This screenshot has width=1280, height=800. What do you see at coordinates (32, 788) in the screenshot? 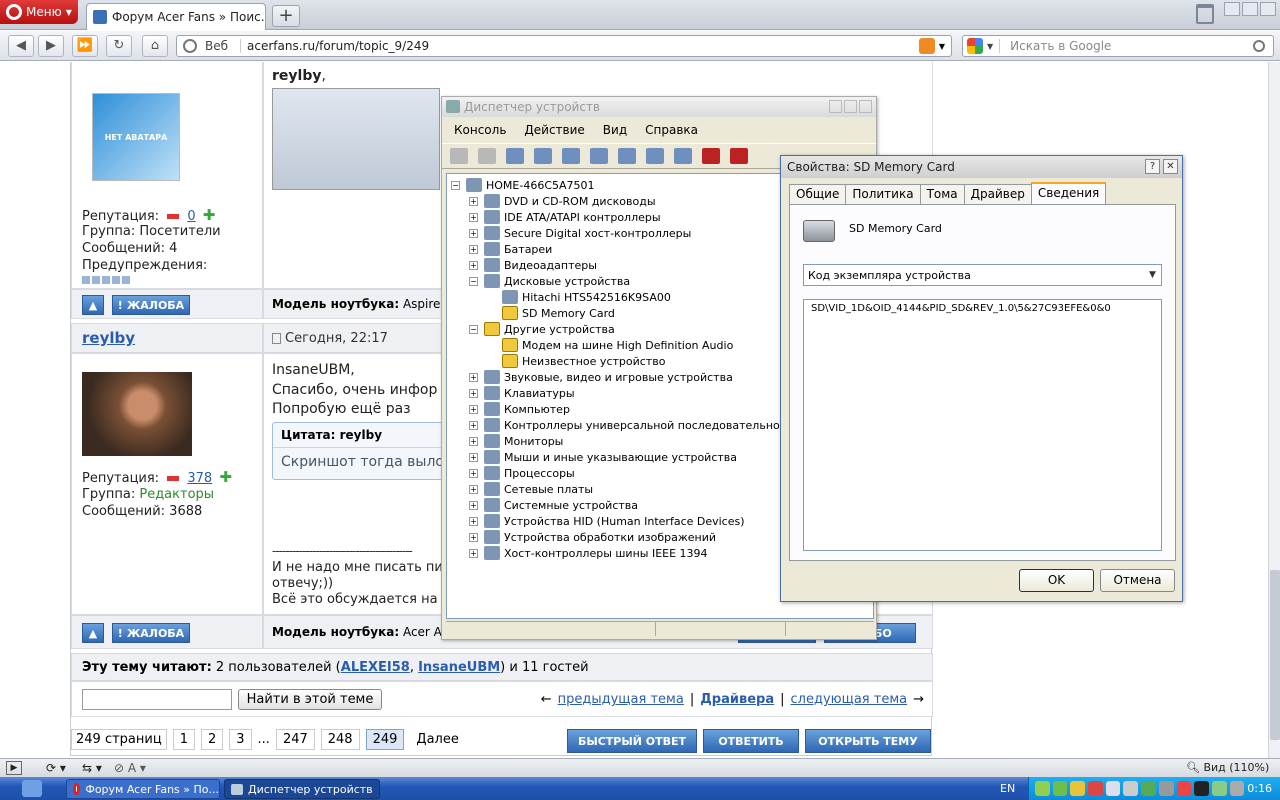
I see `start-icon` at bounding box center [32, 788].